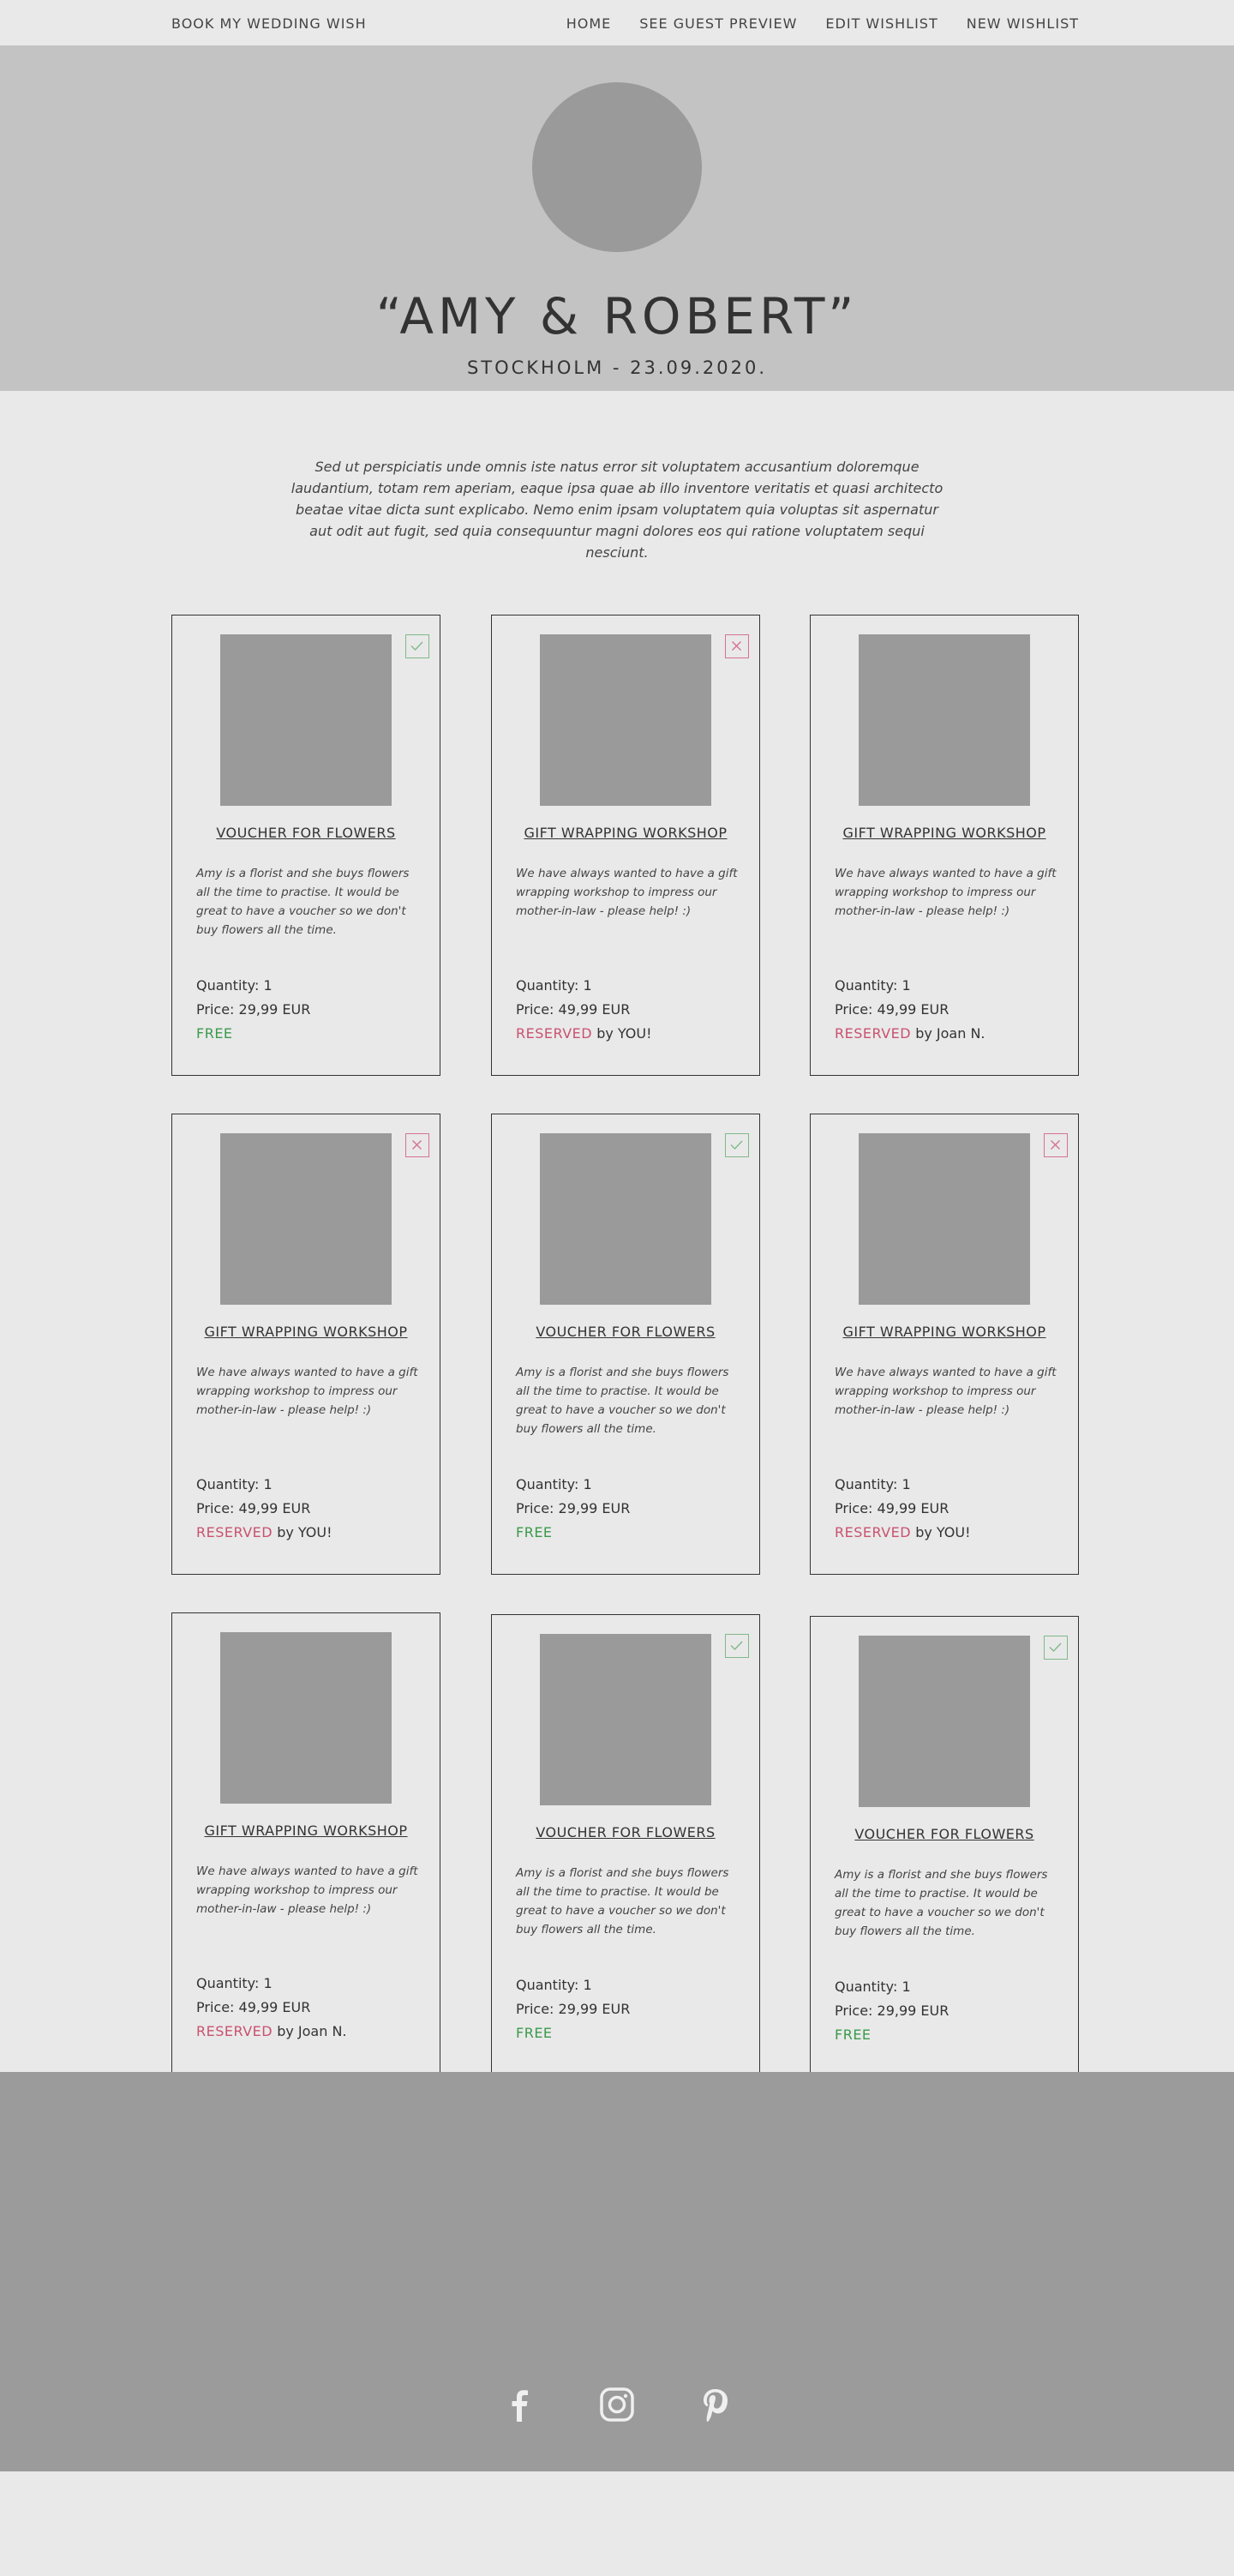 This screenshot has width=1234, height=2576. Describe the element at coordinates (617, 367) in the screenshot. I see `wedding-place-date: STOCKHOLM - 23.09.2020.` at that location.